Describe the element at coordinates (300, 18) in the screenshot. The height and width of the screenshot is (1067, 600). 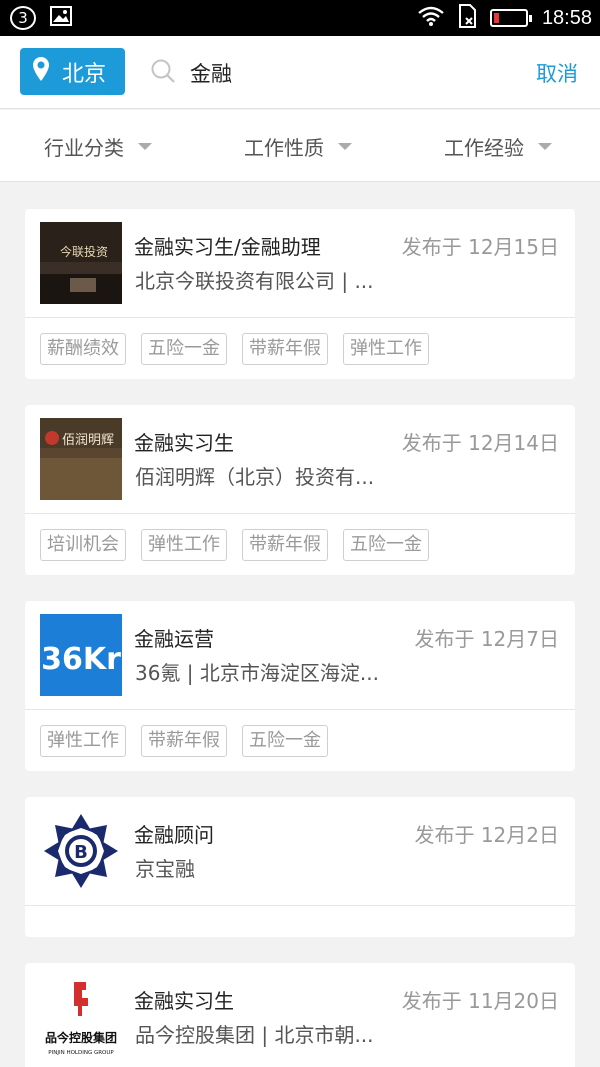
I see `status-bar: 3 18:58` at that location.